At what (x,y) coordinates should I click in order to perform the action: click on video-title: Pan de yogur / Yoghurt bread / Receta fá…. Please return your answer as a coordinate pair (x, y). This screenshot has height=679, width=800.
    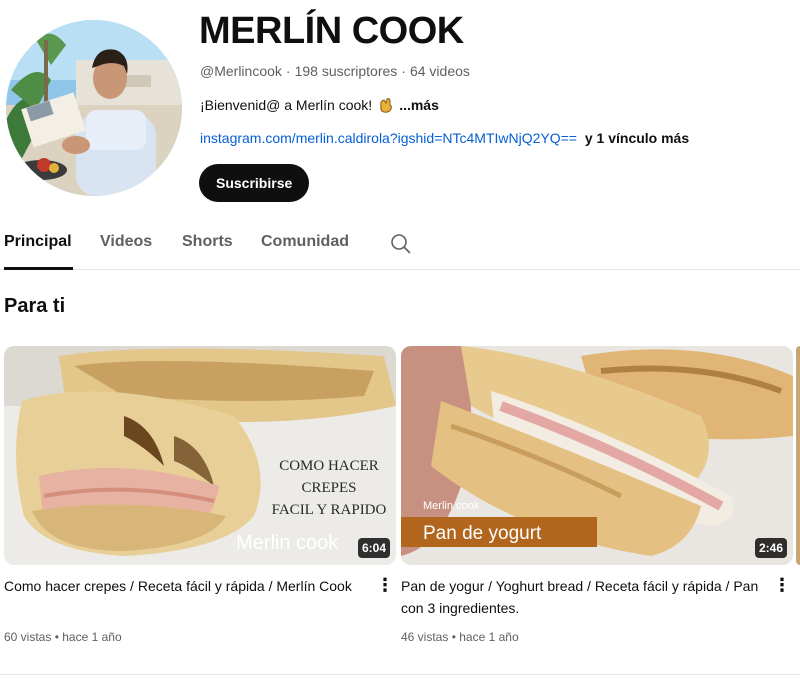
    Looking at the image, I should click on (583, 597).